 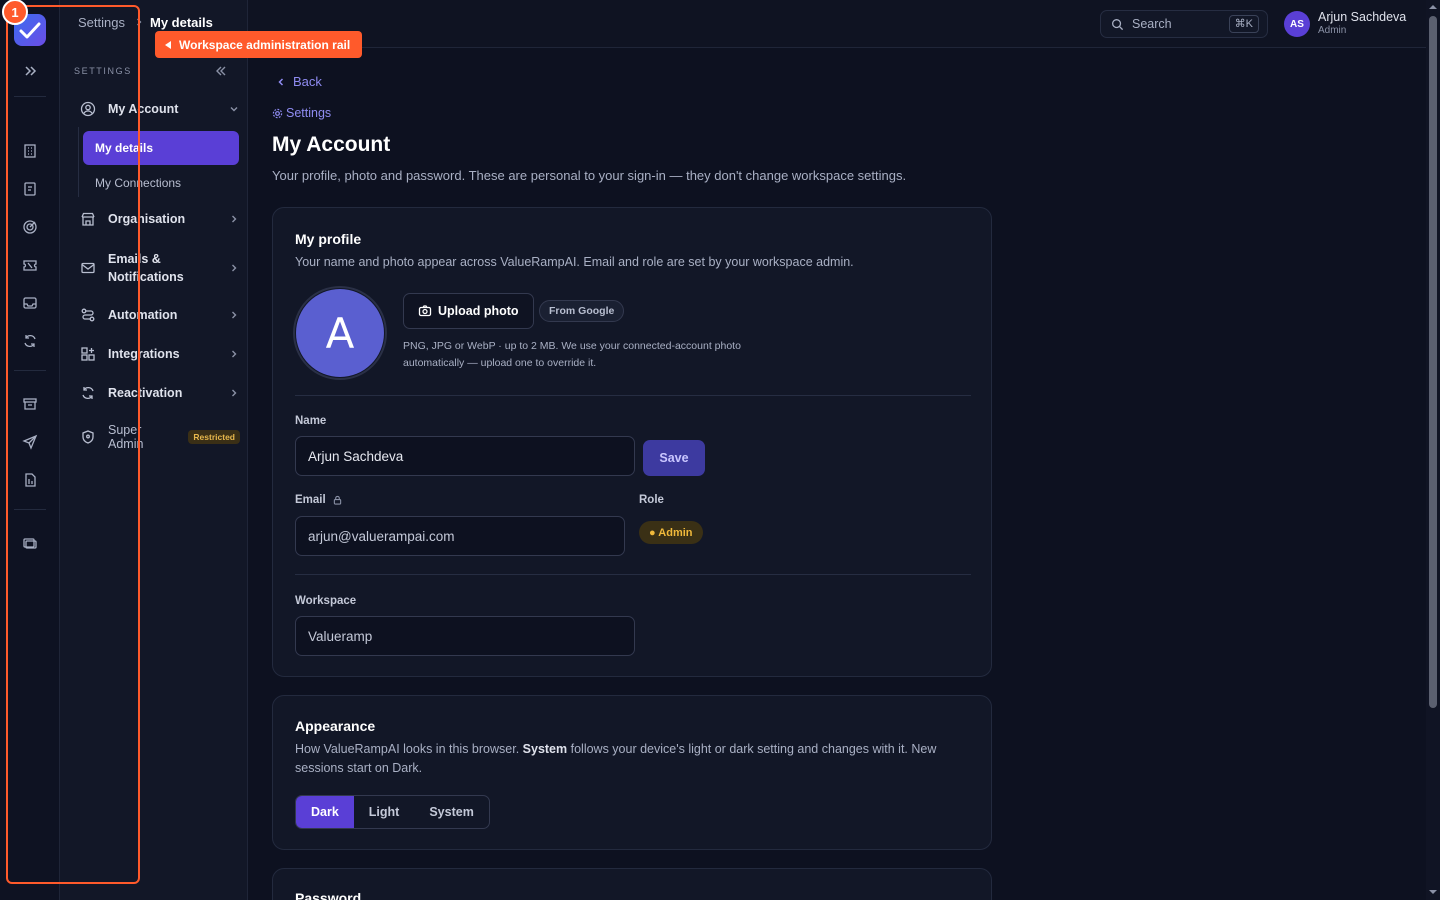 What do you see at coordinates (168, 44) in the screenshot?
I see `arrow-left-icon` at bounding box center [168, 44].